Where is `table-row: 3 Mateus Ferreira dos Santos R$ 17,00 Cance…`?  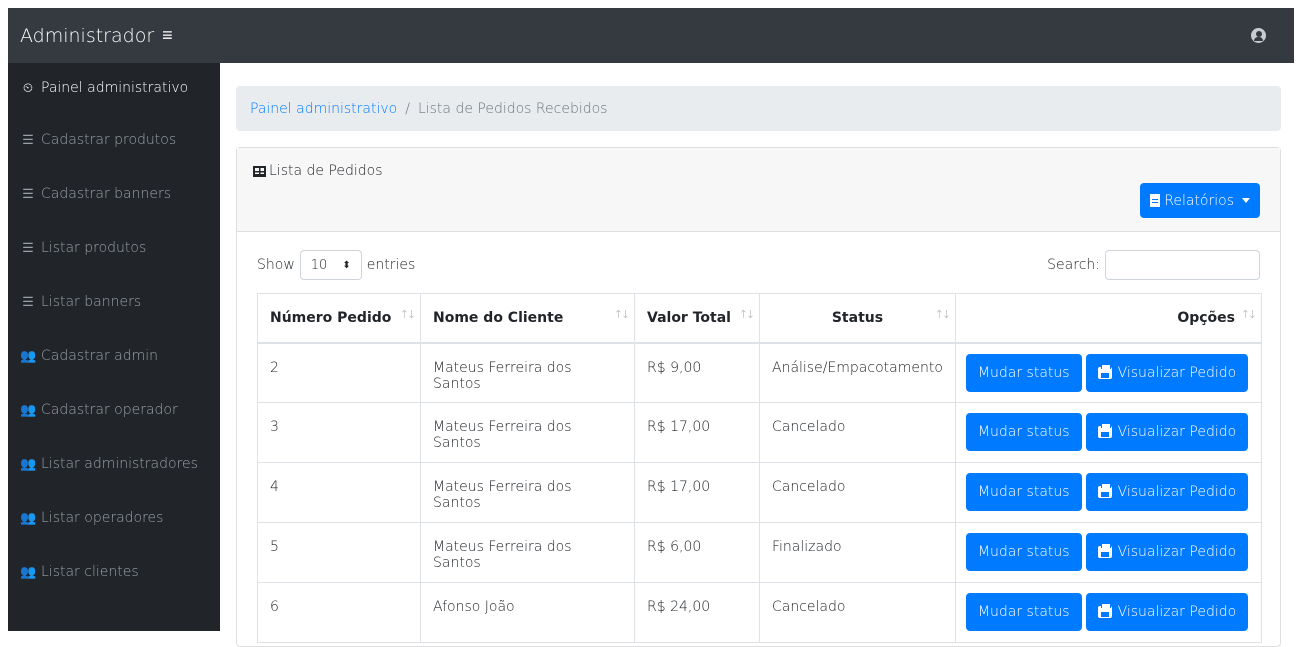 table-row: 3 Mateus Ferreira dos Santos R$ 17,00 Cance… is located at coordinates (760, 432).